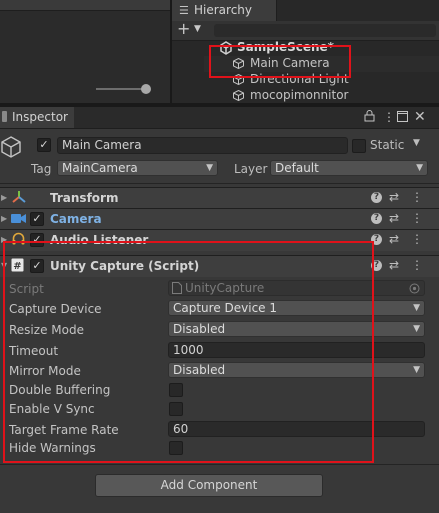  Describe the element at coordinates (420, 117) in the screenshot. I see `close-icon: ✕` at that location.